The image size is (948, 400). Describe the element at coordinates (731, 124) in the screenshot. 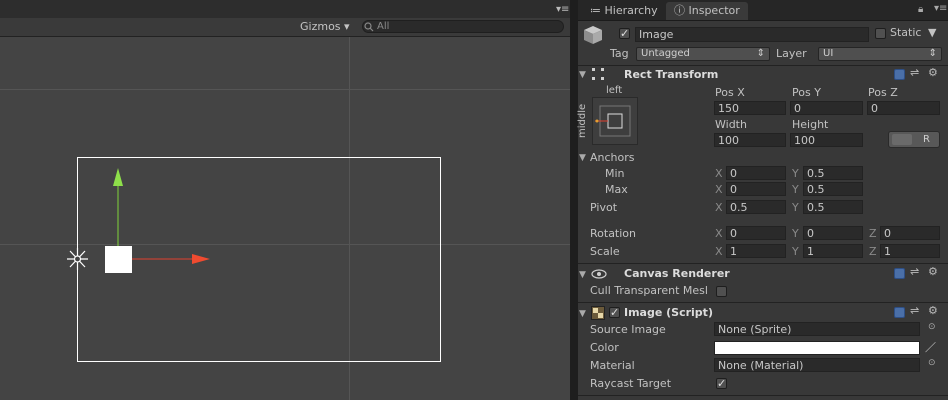

I see `width-label: Width` at that location.